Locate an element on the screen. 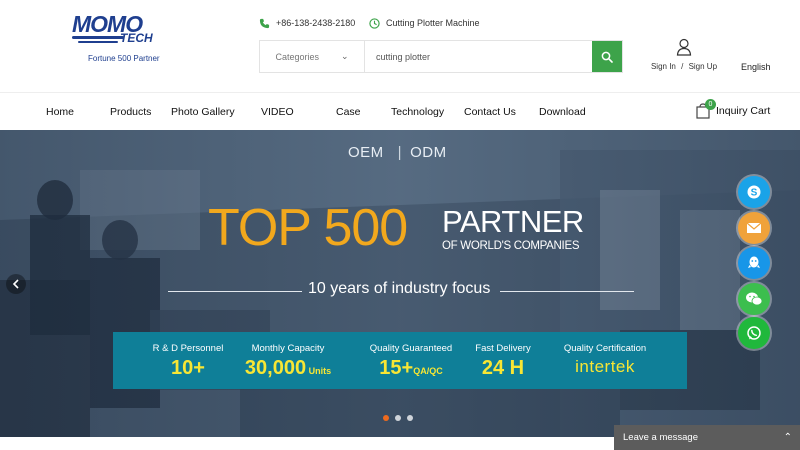 This screenshot has height=450, width=800. stat-label: Fast Delivery is located at coordinates (503, 348).